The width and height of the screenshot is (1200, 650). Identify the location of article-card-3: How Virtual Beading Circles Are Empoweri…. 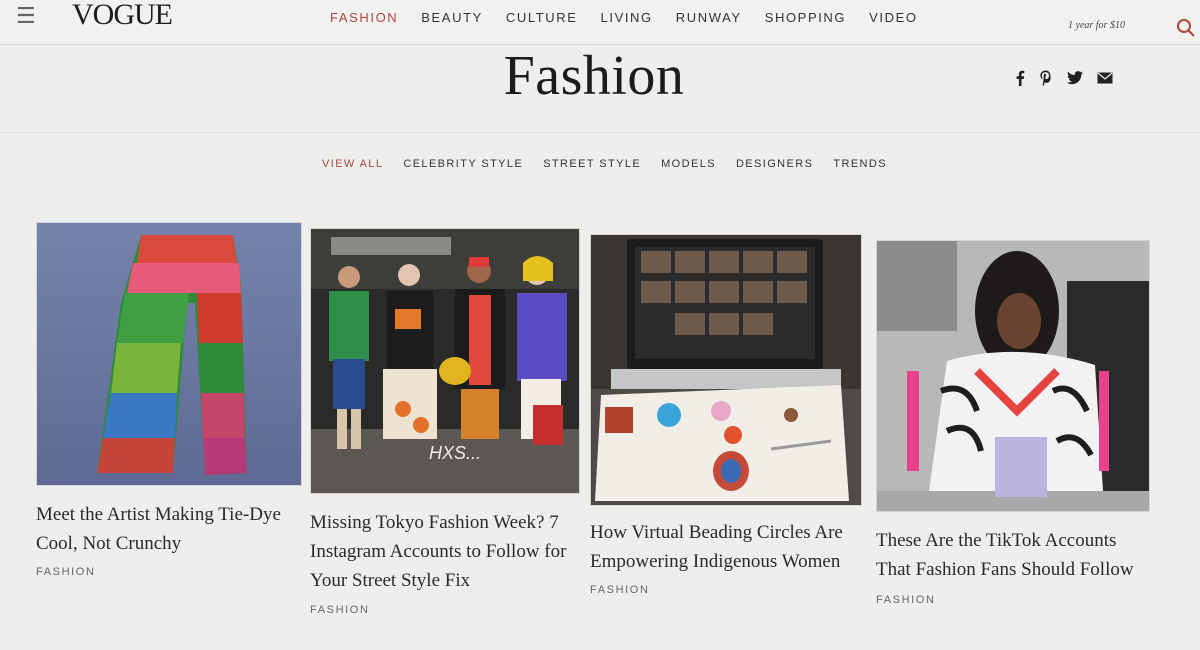
(726, 424).